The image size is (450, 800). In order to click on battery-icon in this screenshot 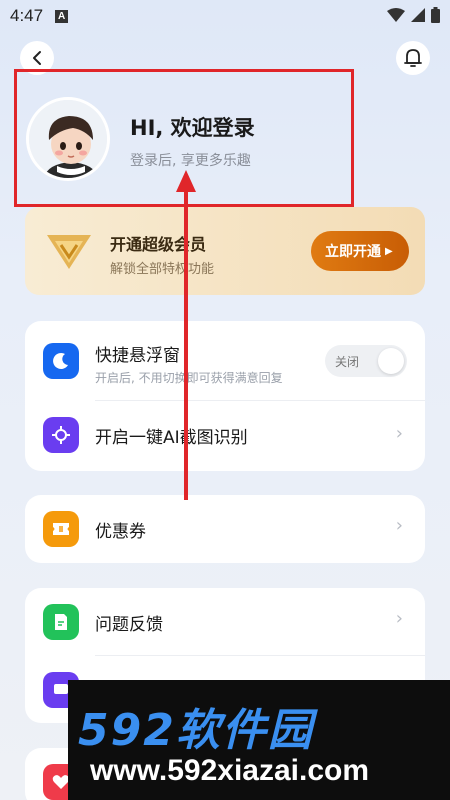, I will do `click(435, 15)`.